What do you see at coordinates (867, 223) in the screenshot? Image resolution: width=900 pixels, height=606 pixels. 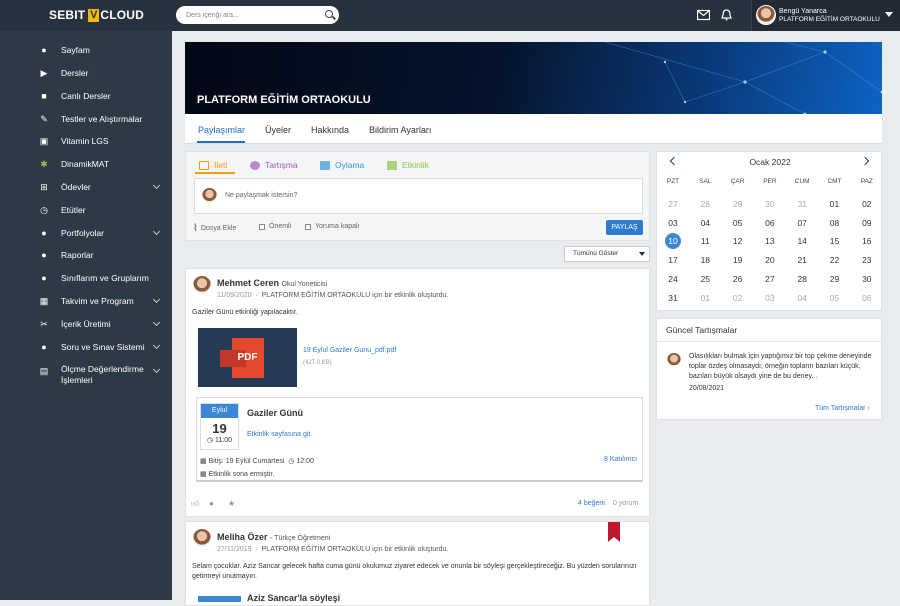 I see `calendar-day: 09` at bounding box center [867, 223].